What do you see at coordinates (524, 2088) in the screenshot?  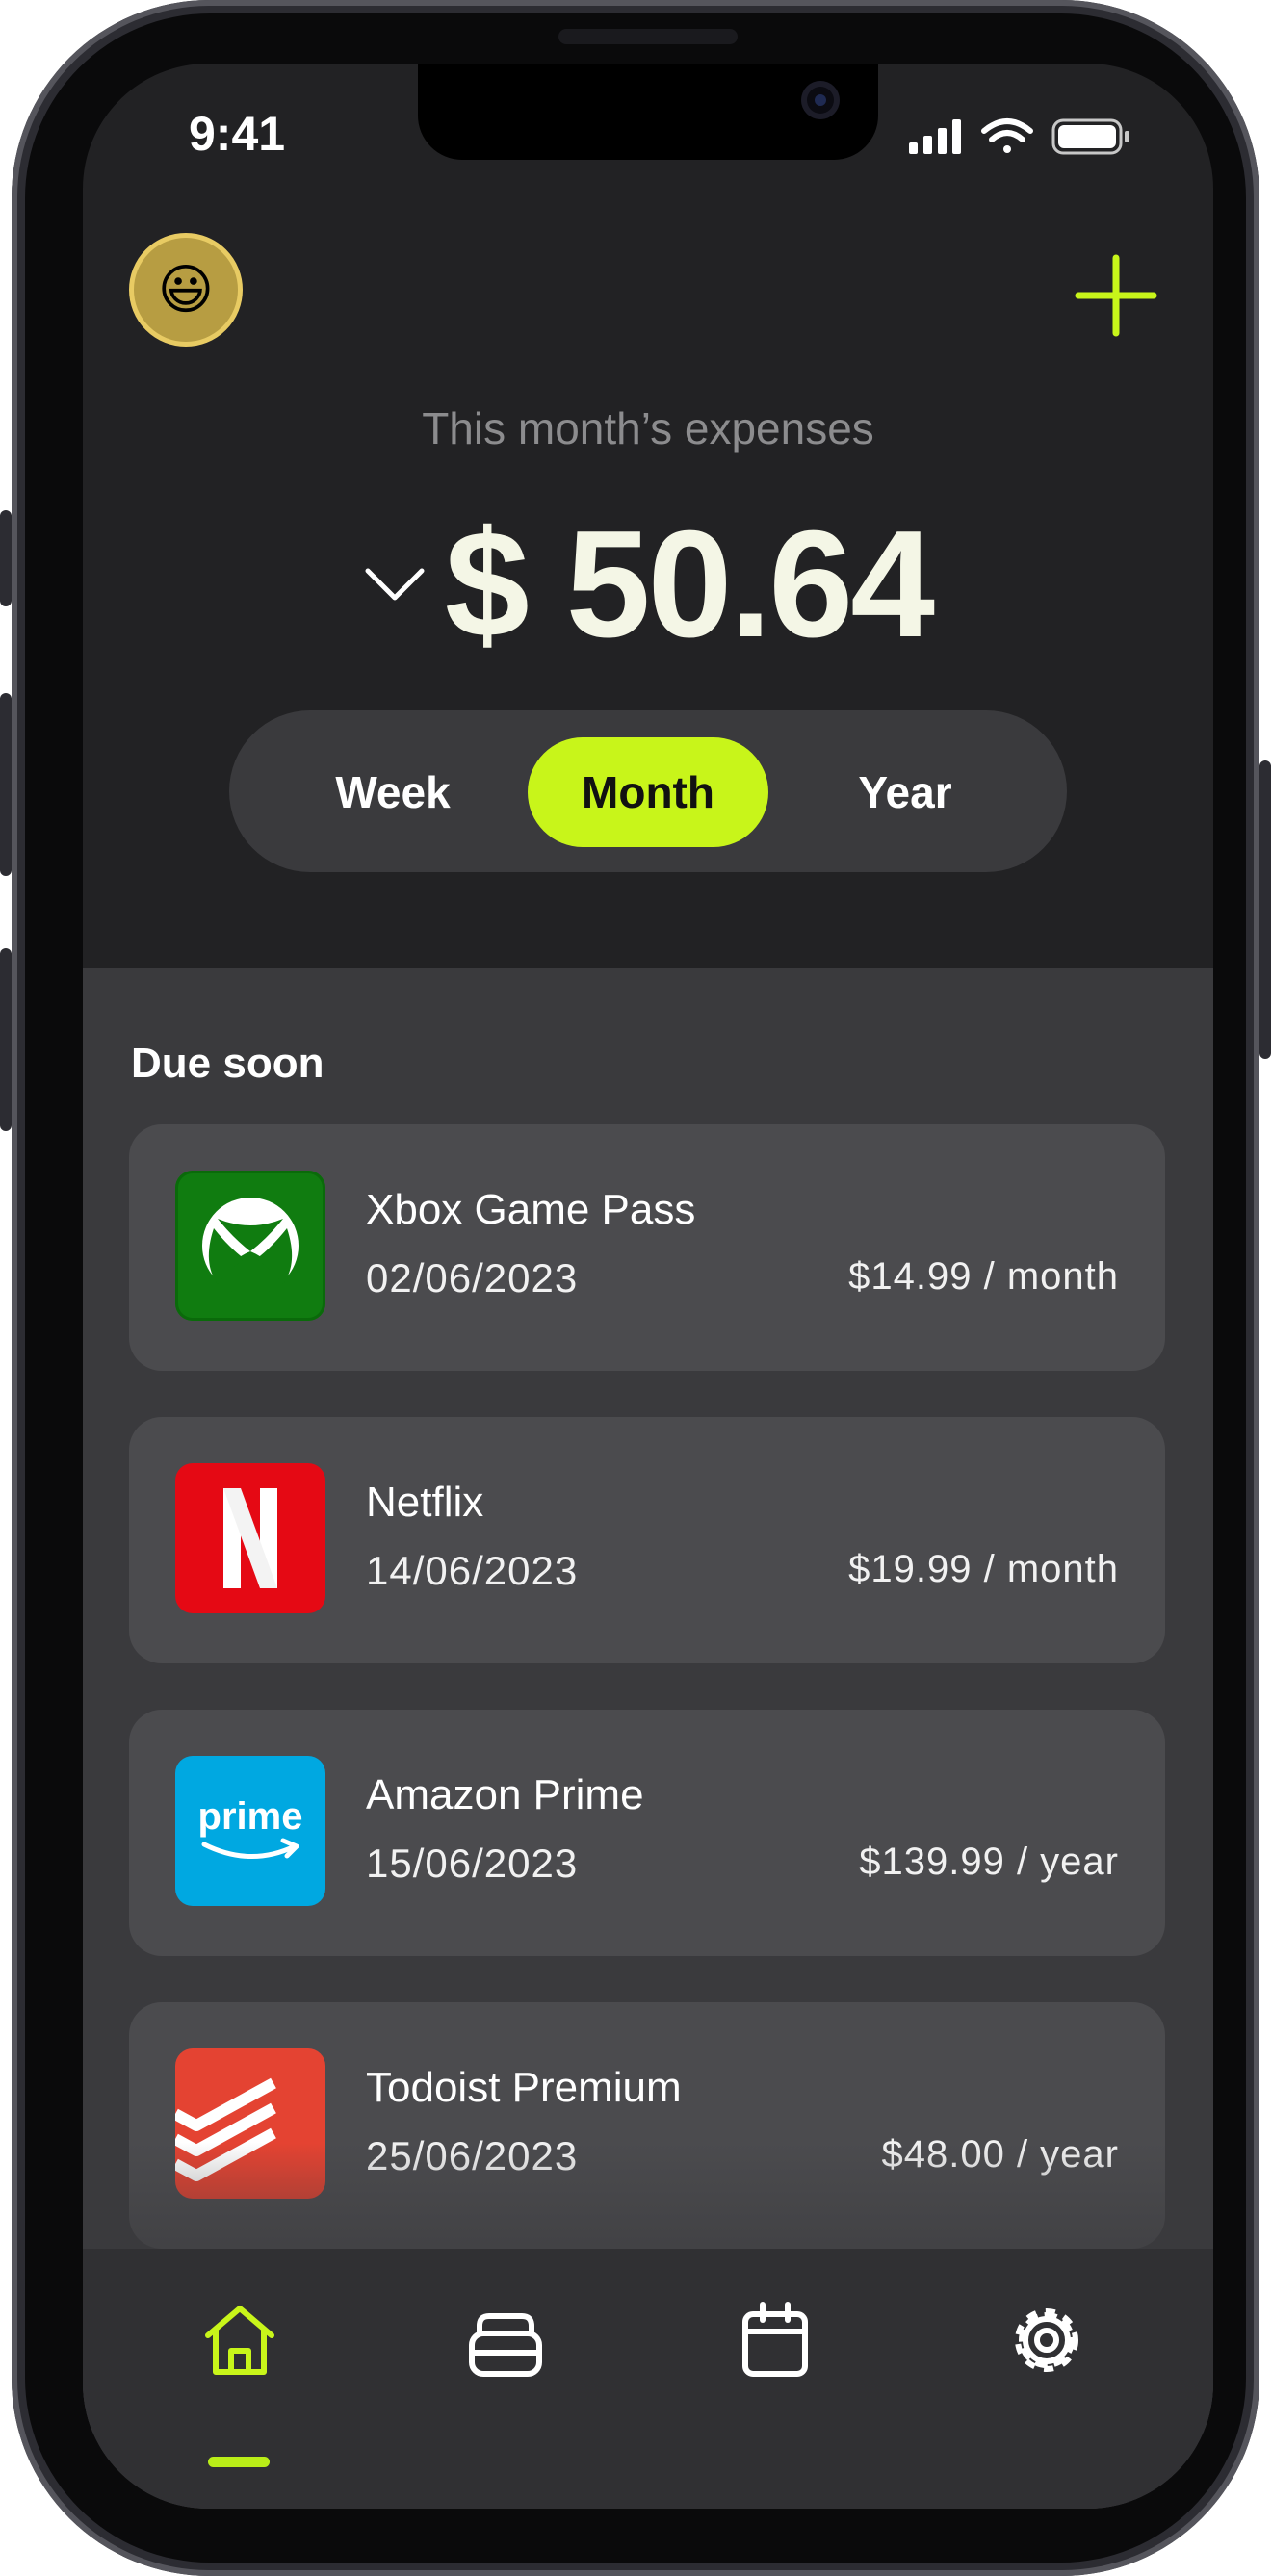 I see `subscription-name: Todoist Premium` at bounding box center [524, 2088].